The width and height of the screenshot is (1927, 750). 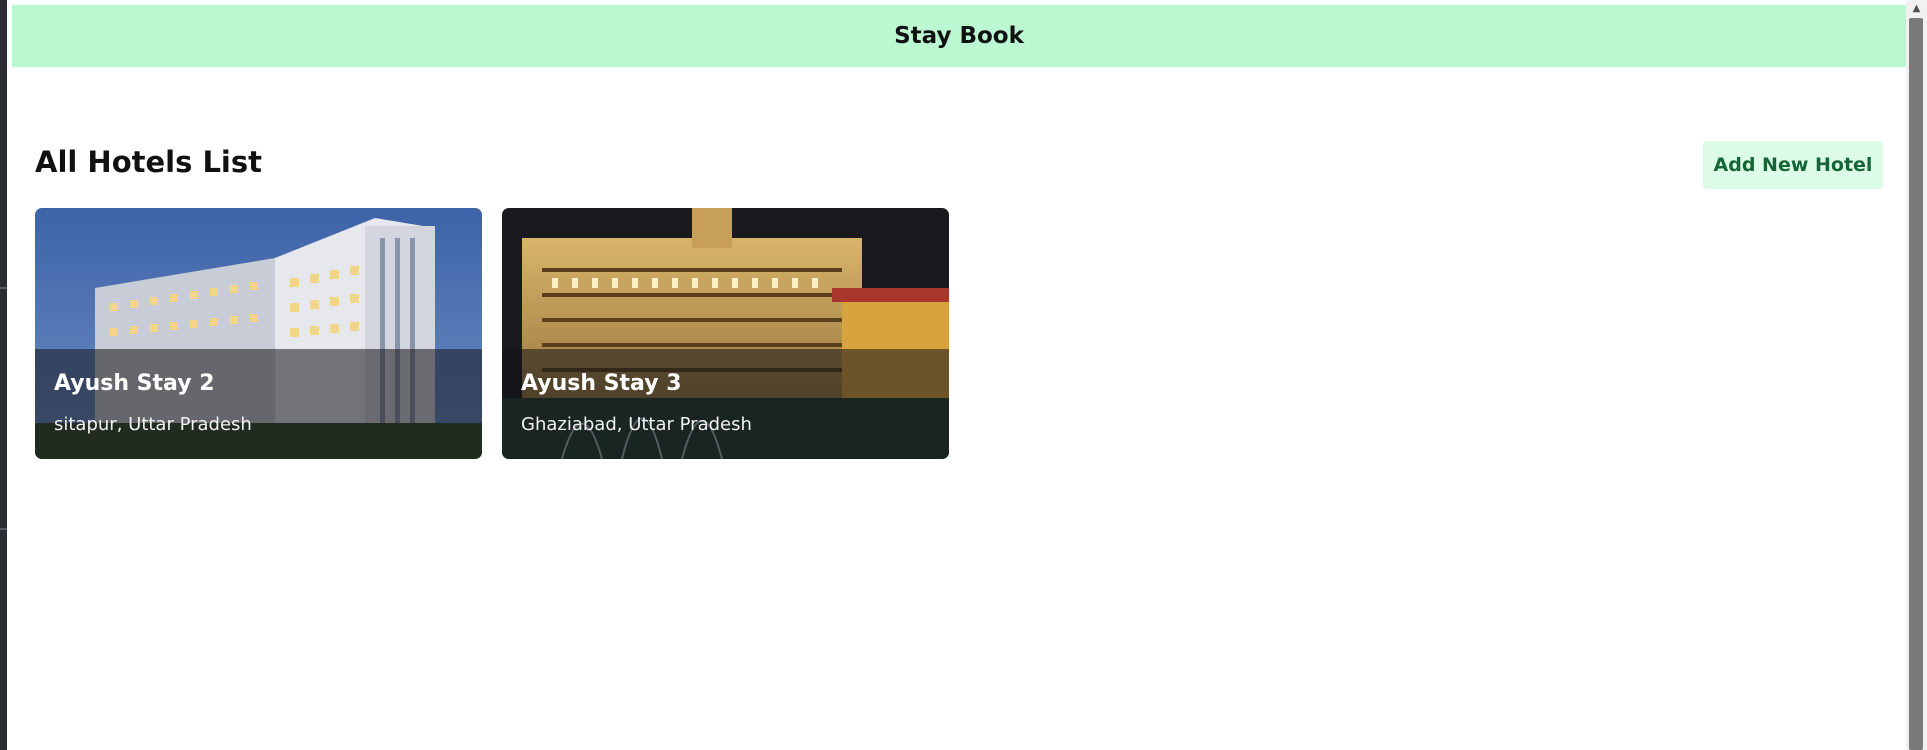 I want to click on add-new-hotel-button: Add New Hotel, so click(x=1793, y=165).